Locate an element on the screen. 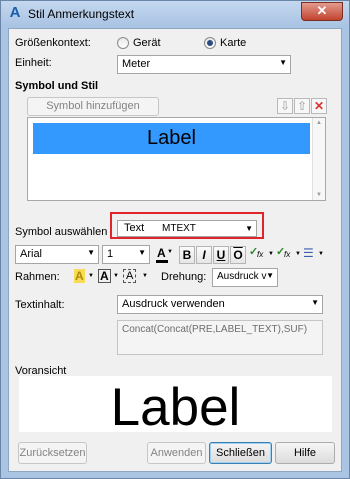 The image size is (350, 479). unit-label: Einheit: is located at coordinates (33, 63).